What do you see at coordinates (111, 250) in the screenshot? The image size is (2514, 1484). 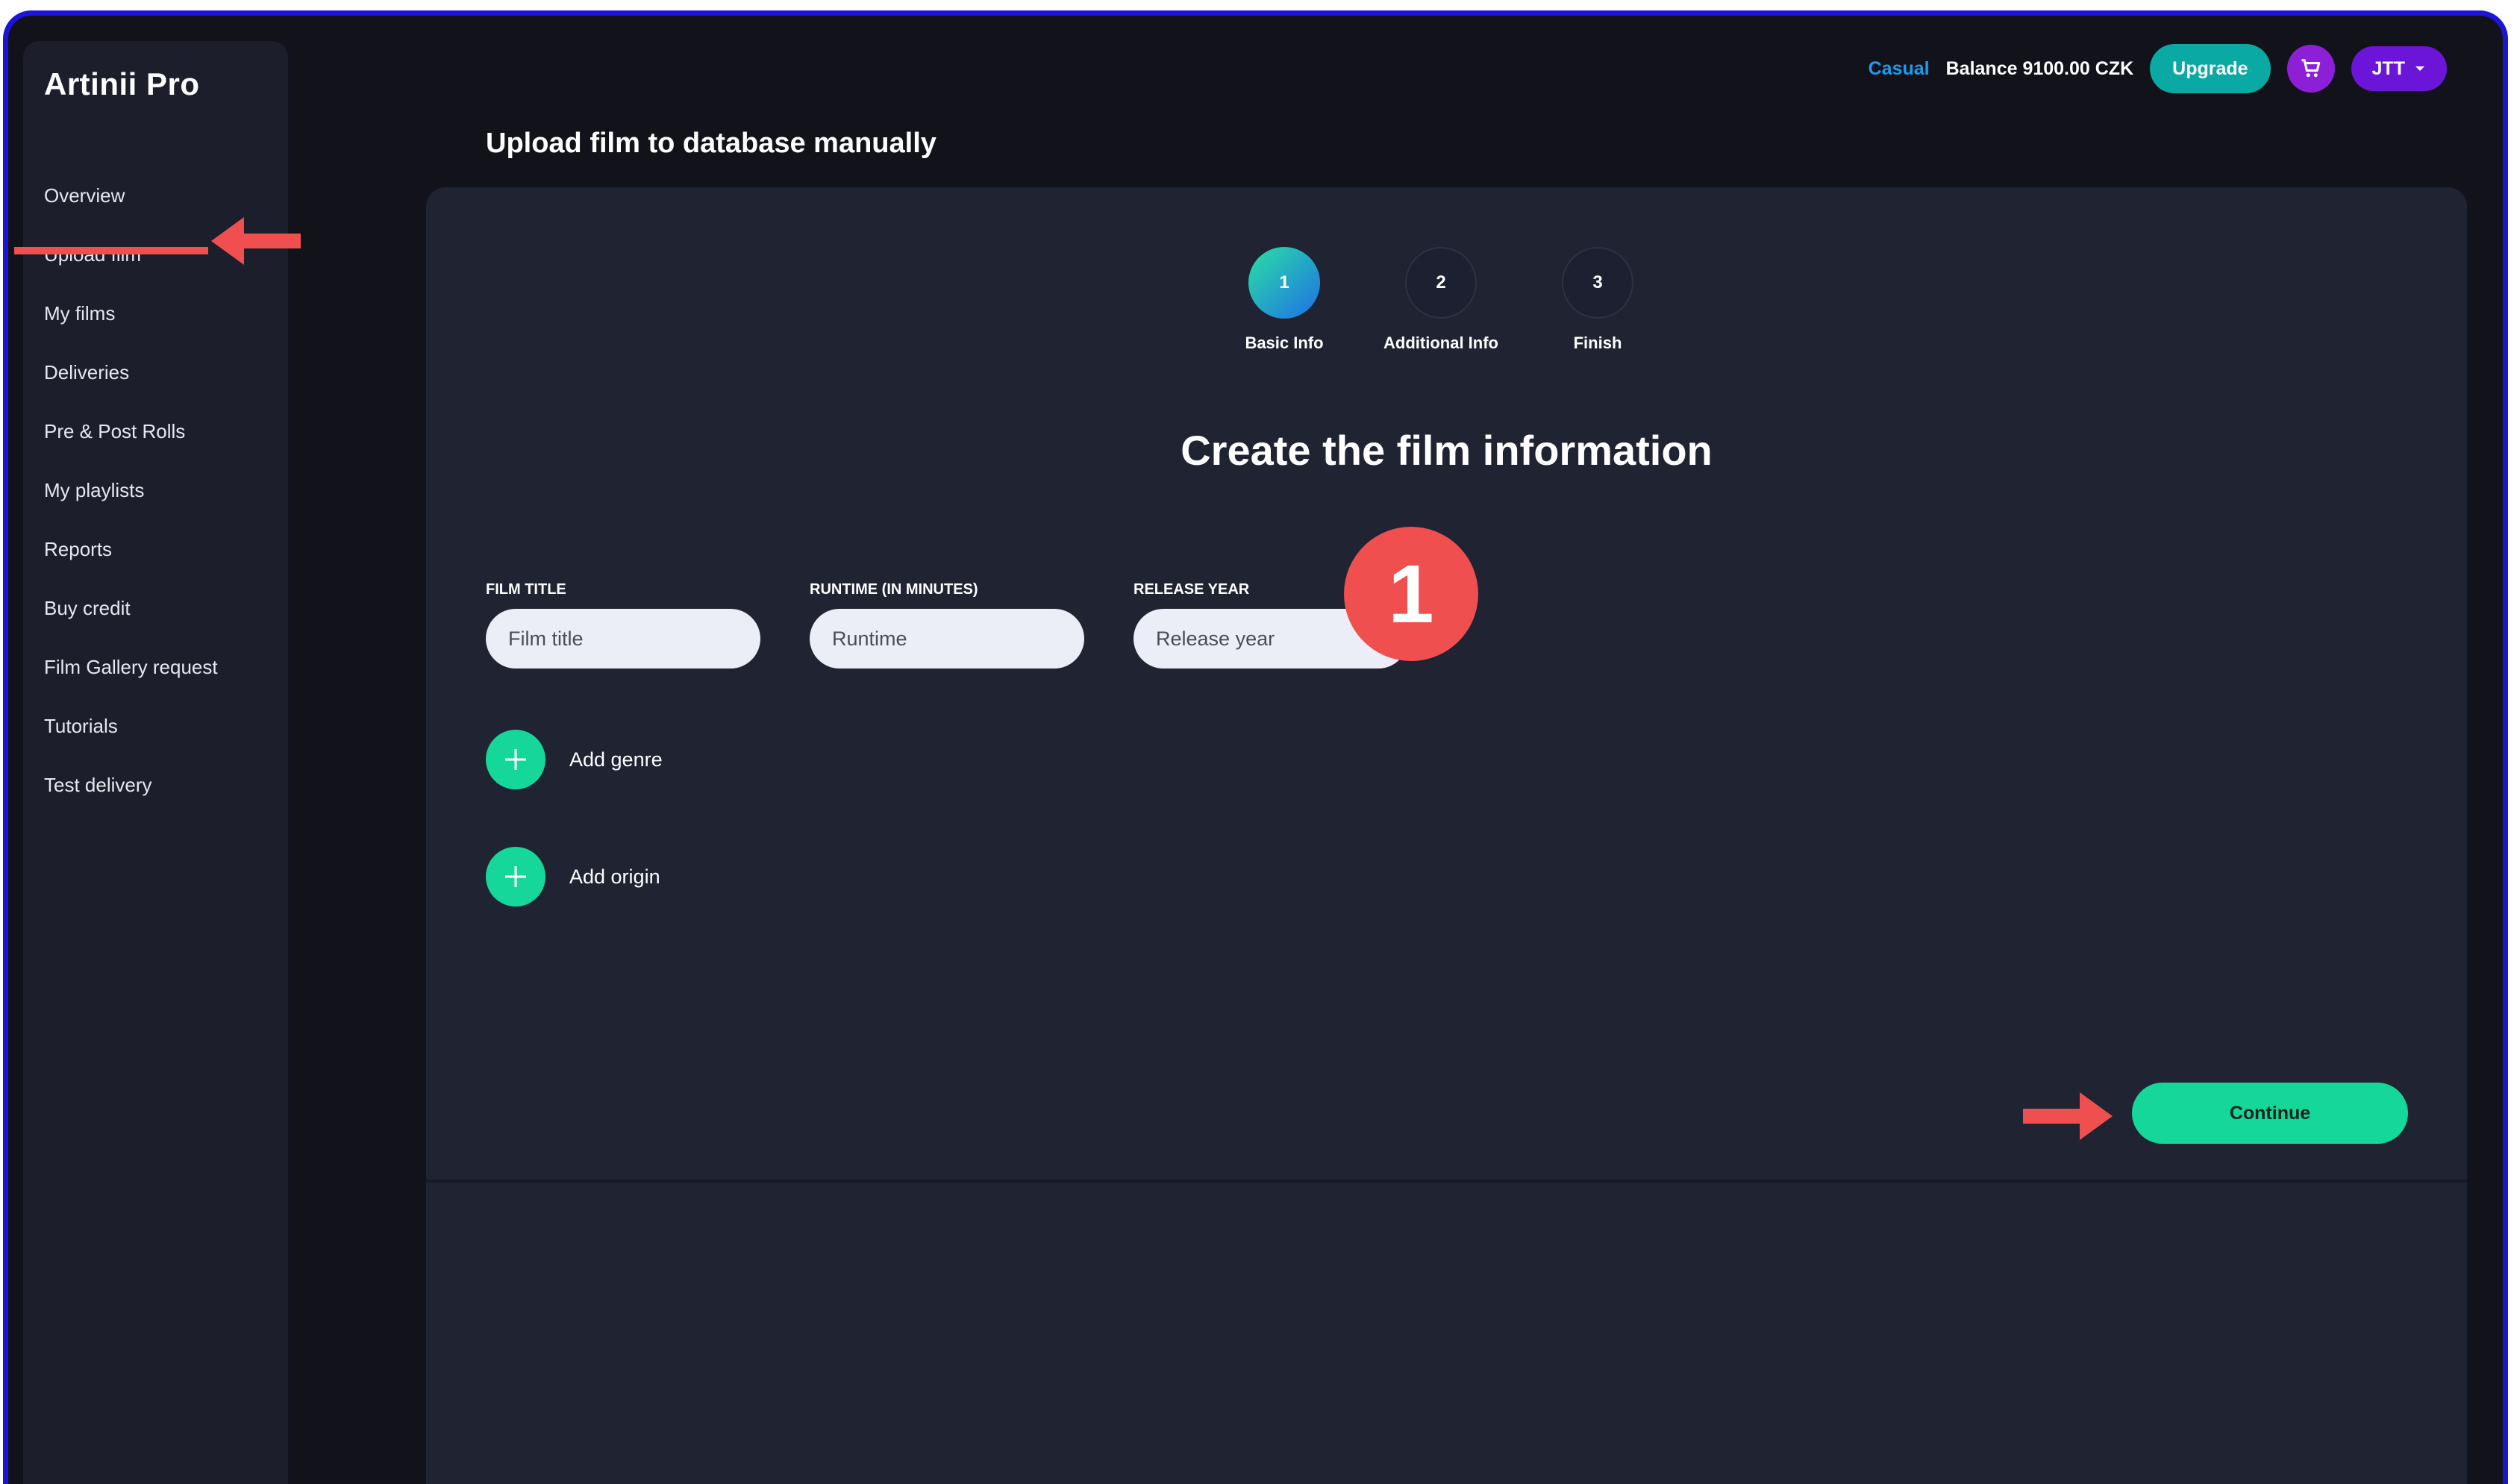 I see `annotation-underline` at bounding box center [111, 250].